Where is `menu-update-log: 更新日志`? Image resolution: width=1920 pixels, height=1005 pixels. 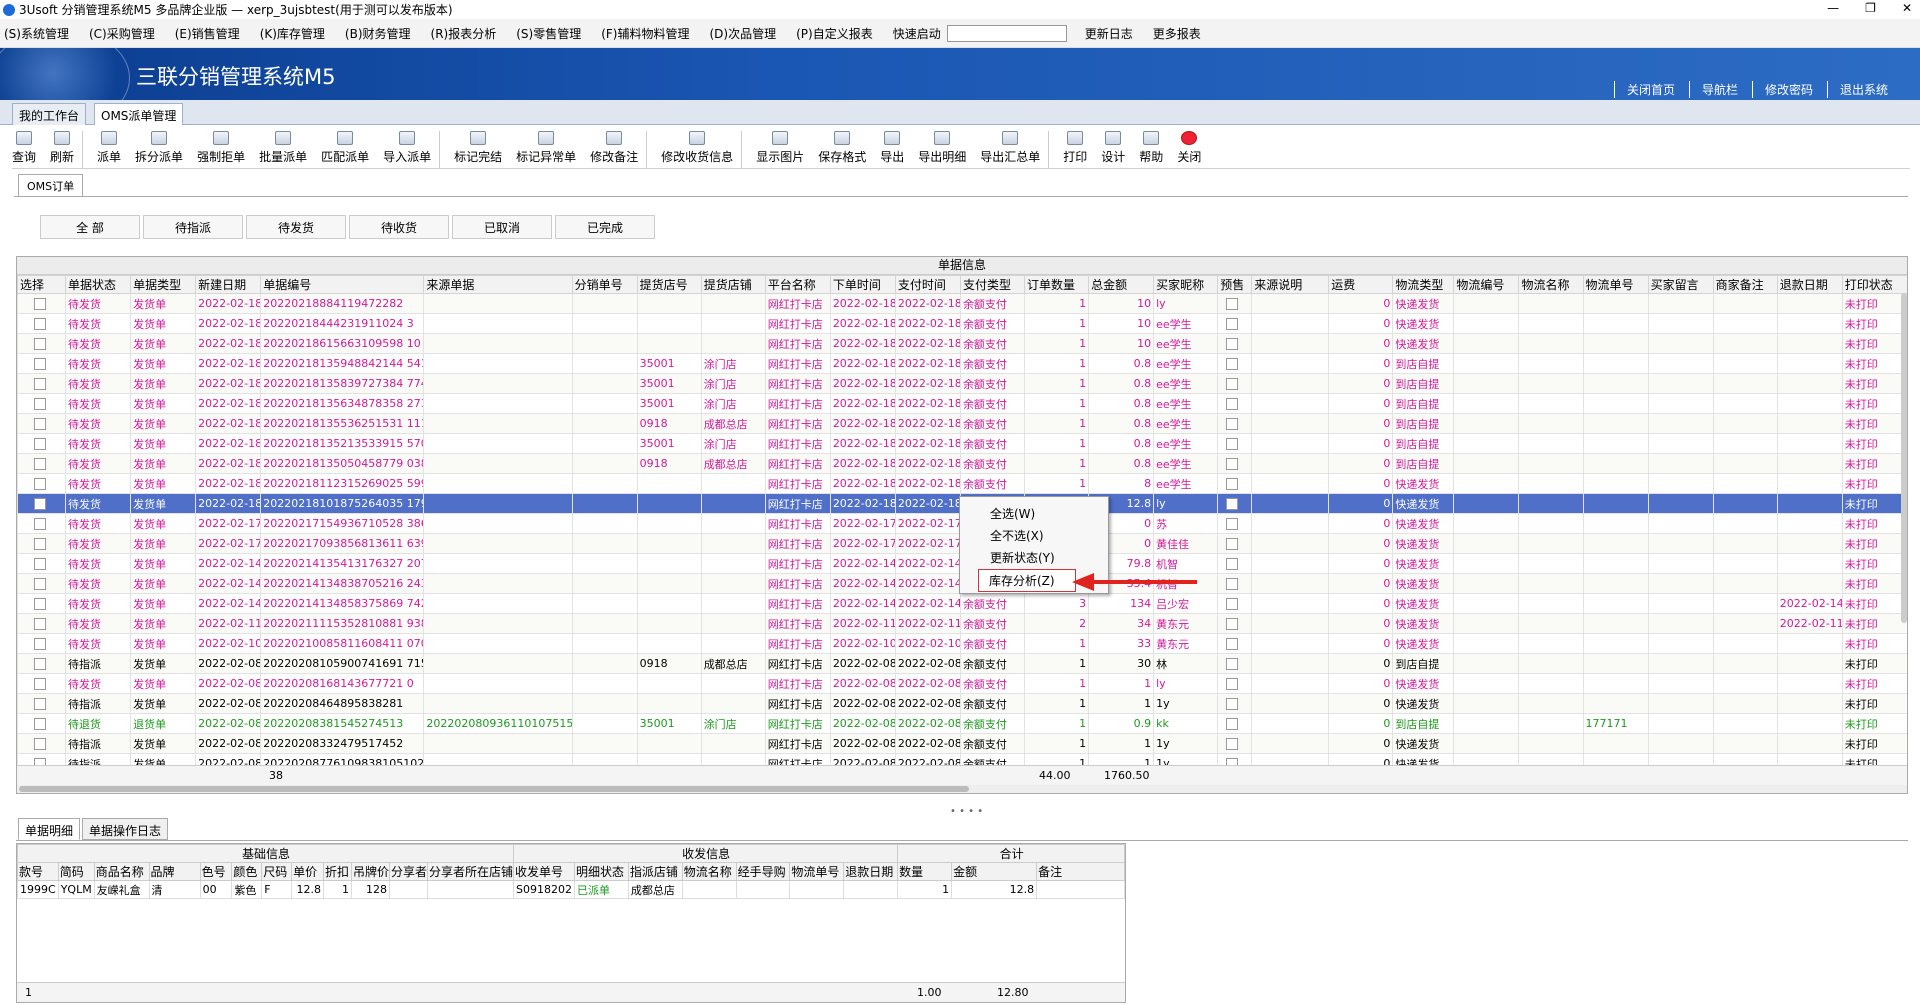 menu-update-log: 更新日志 is located at coordinates (1109, 33).